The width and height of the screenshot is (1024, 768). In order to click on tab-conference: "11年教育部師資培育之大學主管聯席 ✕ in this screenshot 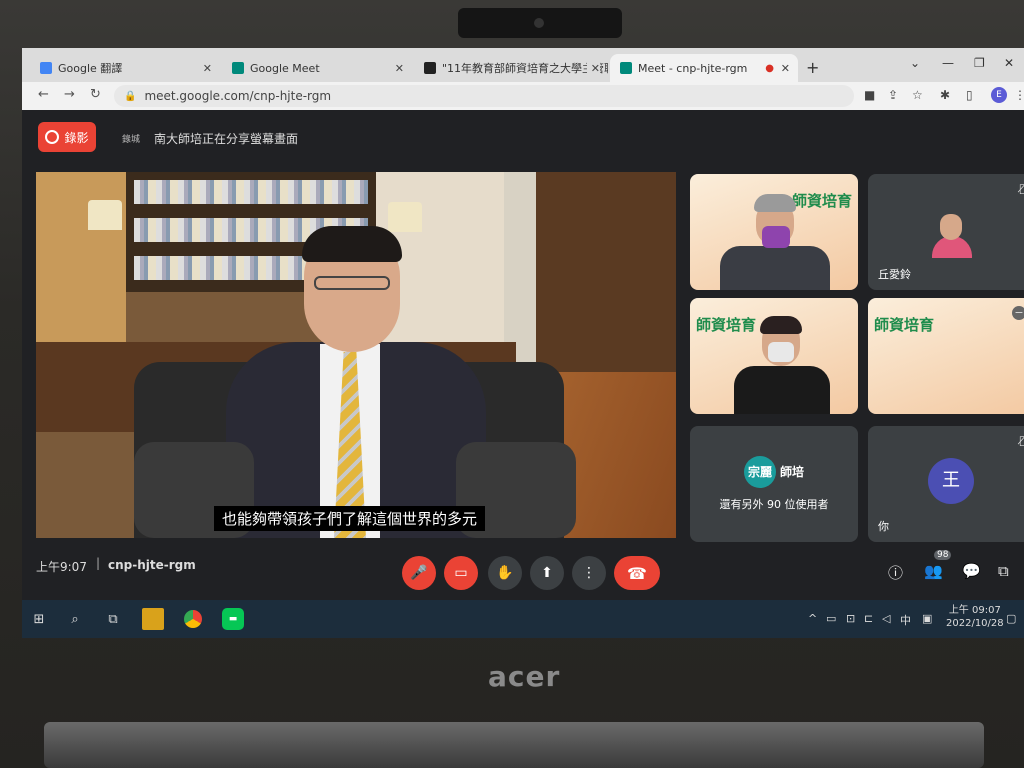, I will do `click(511, 68)`.